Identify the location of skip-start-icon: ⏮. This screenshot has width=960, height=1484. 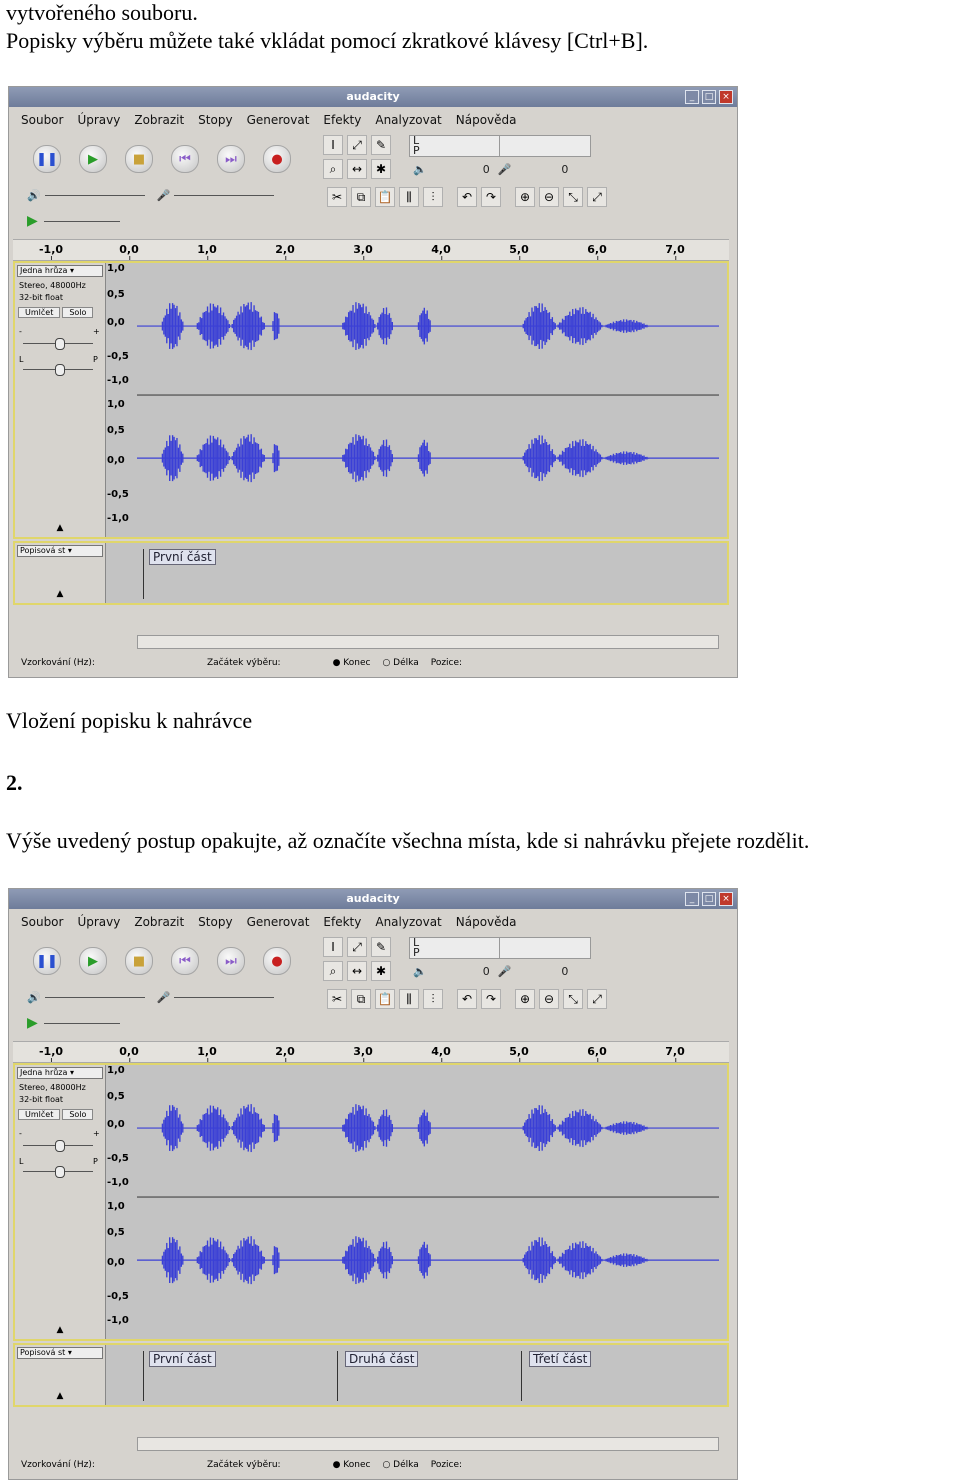
(185, 159).